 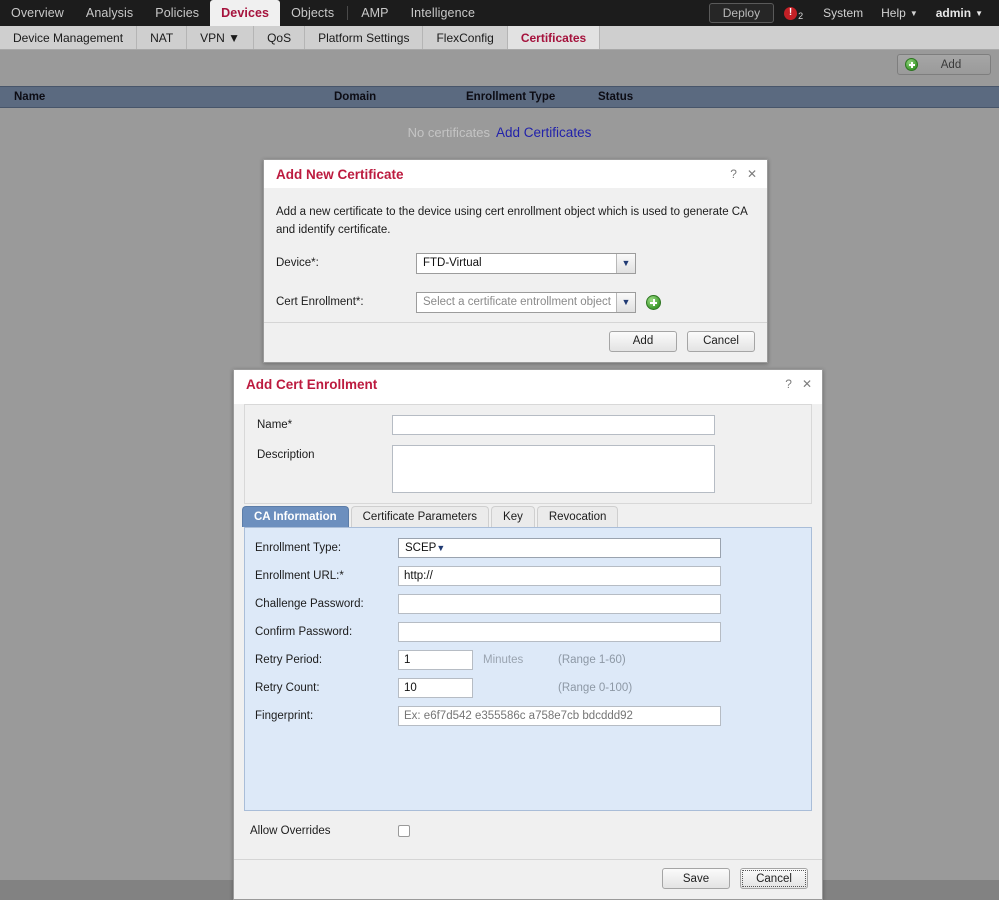 I want to click on challenge-password-input, so click(x=559, y=604).